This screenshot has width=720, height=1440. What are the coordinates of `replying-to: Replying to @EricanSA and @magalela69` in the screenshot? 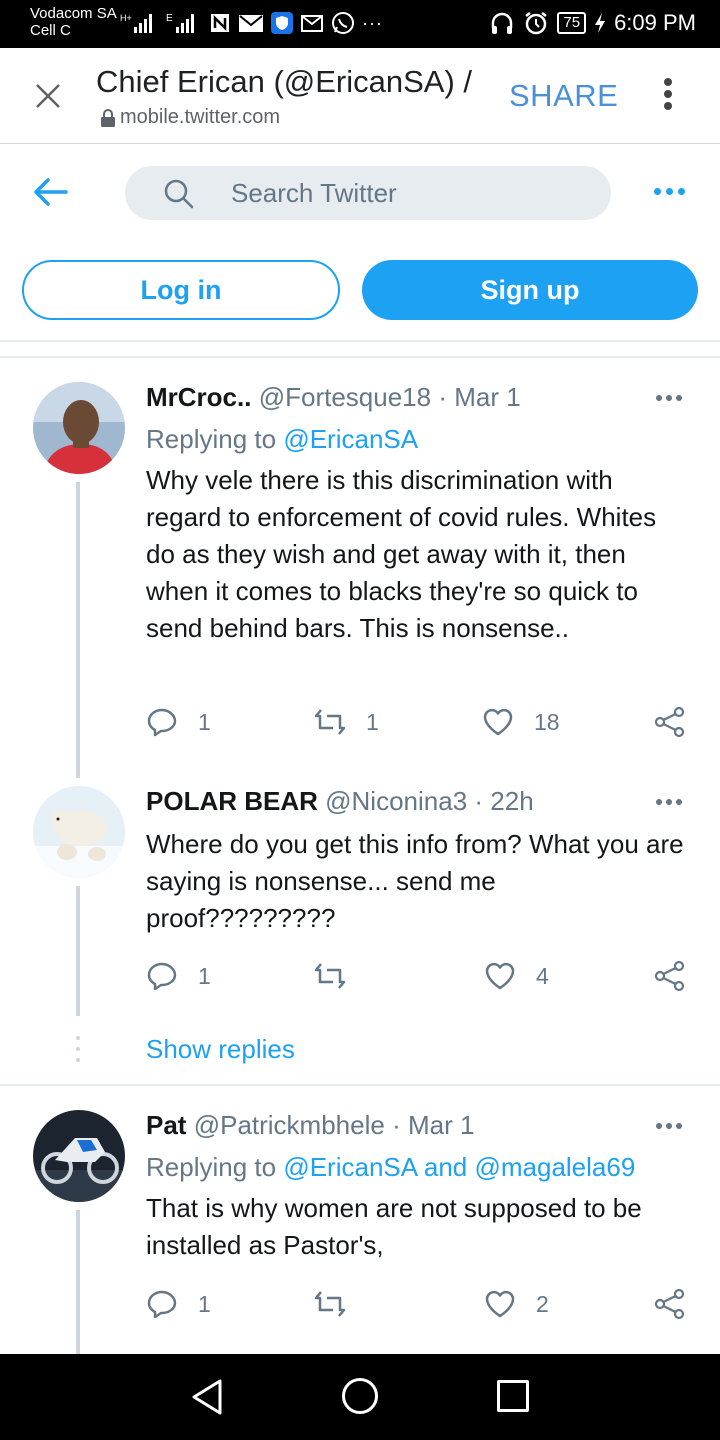 It's located at (390, 1167).